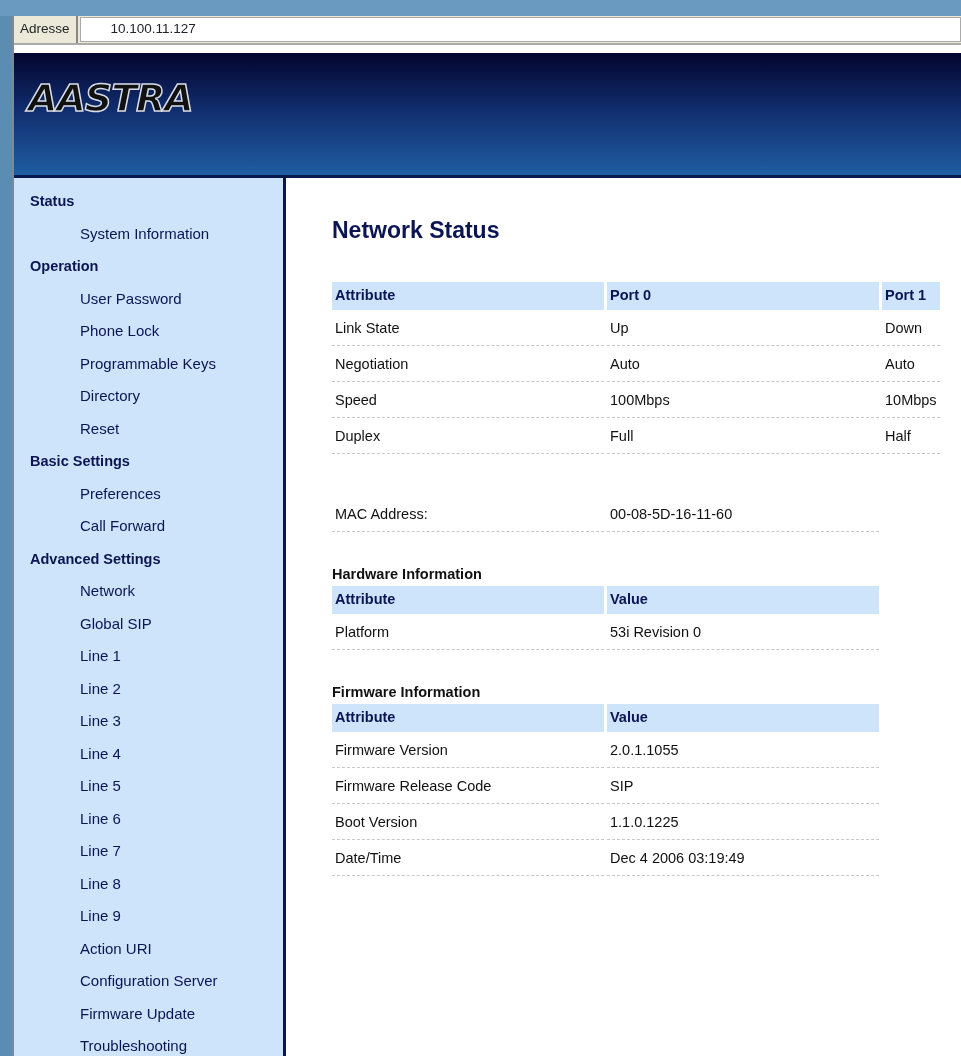 Image resolution: width=961 pixels, height=1056 pixels. I want to click on section-heading: Hardware Information, so click(407, 574).